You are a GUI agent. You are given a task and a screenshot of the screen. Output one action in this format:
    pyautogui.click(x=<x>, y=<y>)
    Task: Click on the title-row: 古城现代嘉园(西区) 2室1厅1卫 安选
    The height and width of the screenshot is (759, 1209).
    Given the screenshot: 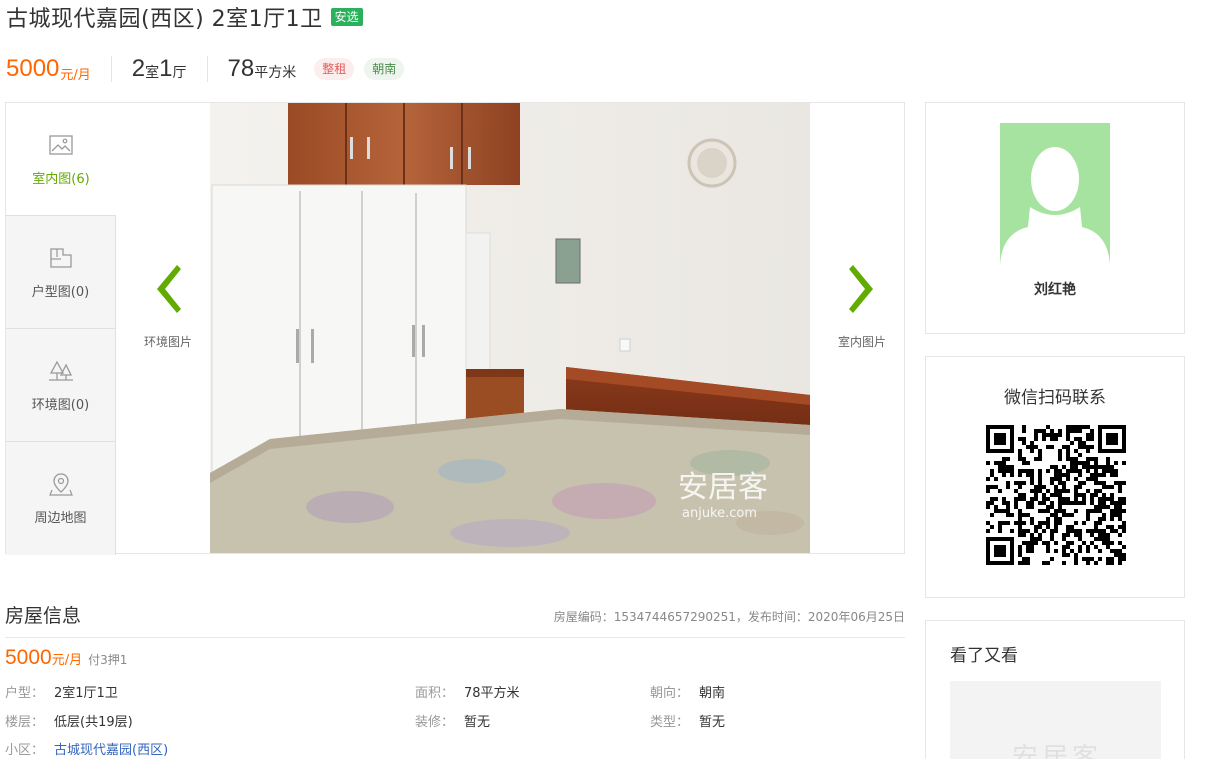 What is the action you would take?
    pyautogui.click(x=184, y=17)
    